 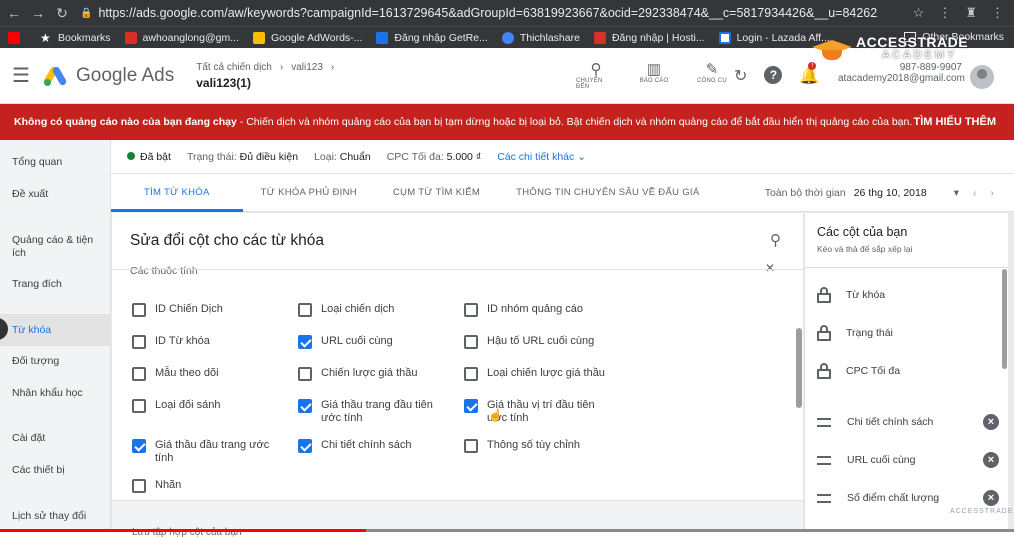 What do you see at coordinates (164, 270) in the screenshot?
I see `attributes-section-label: Các thuộc tính` at bounding box center [164, 270].